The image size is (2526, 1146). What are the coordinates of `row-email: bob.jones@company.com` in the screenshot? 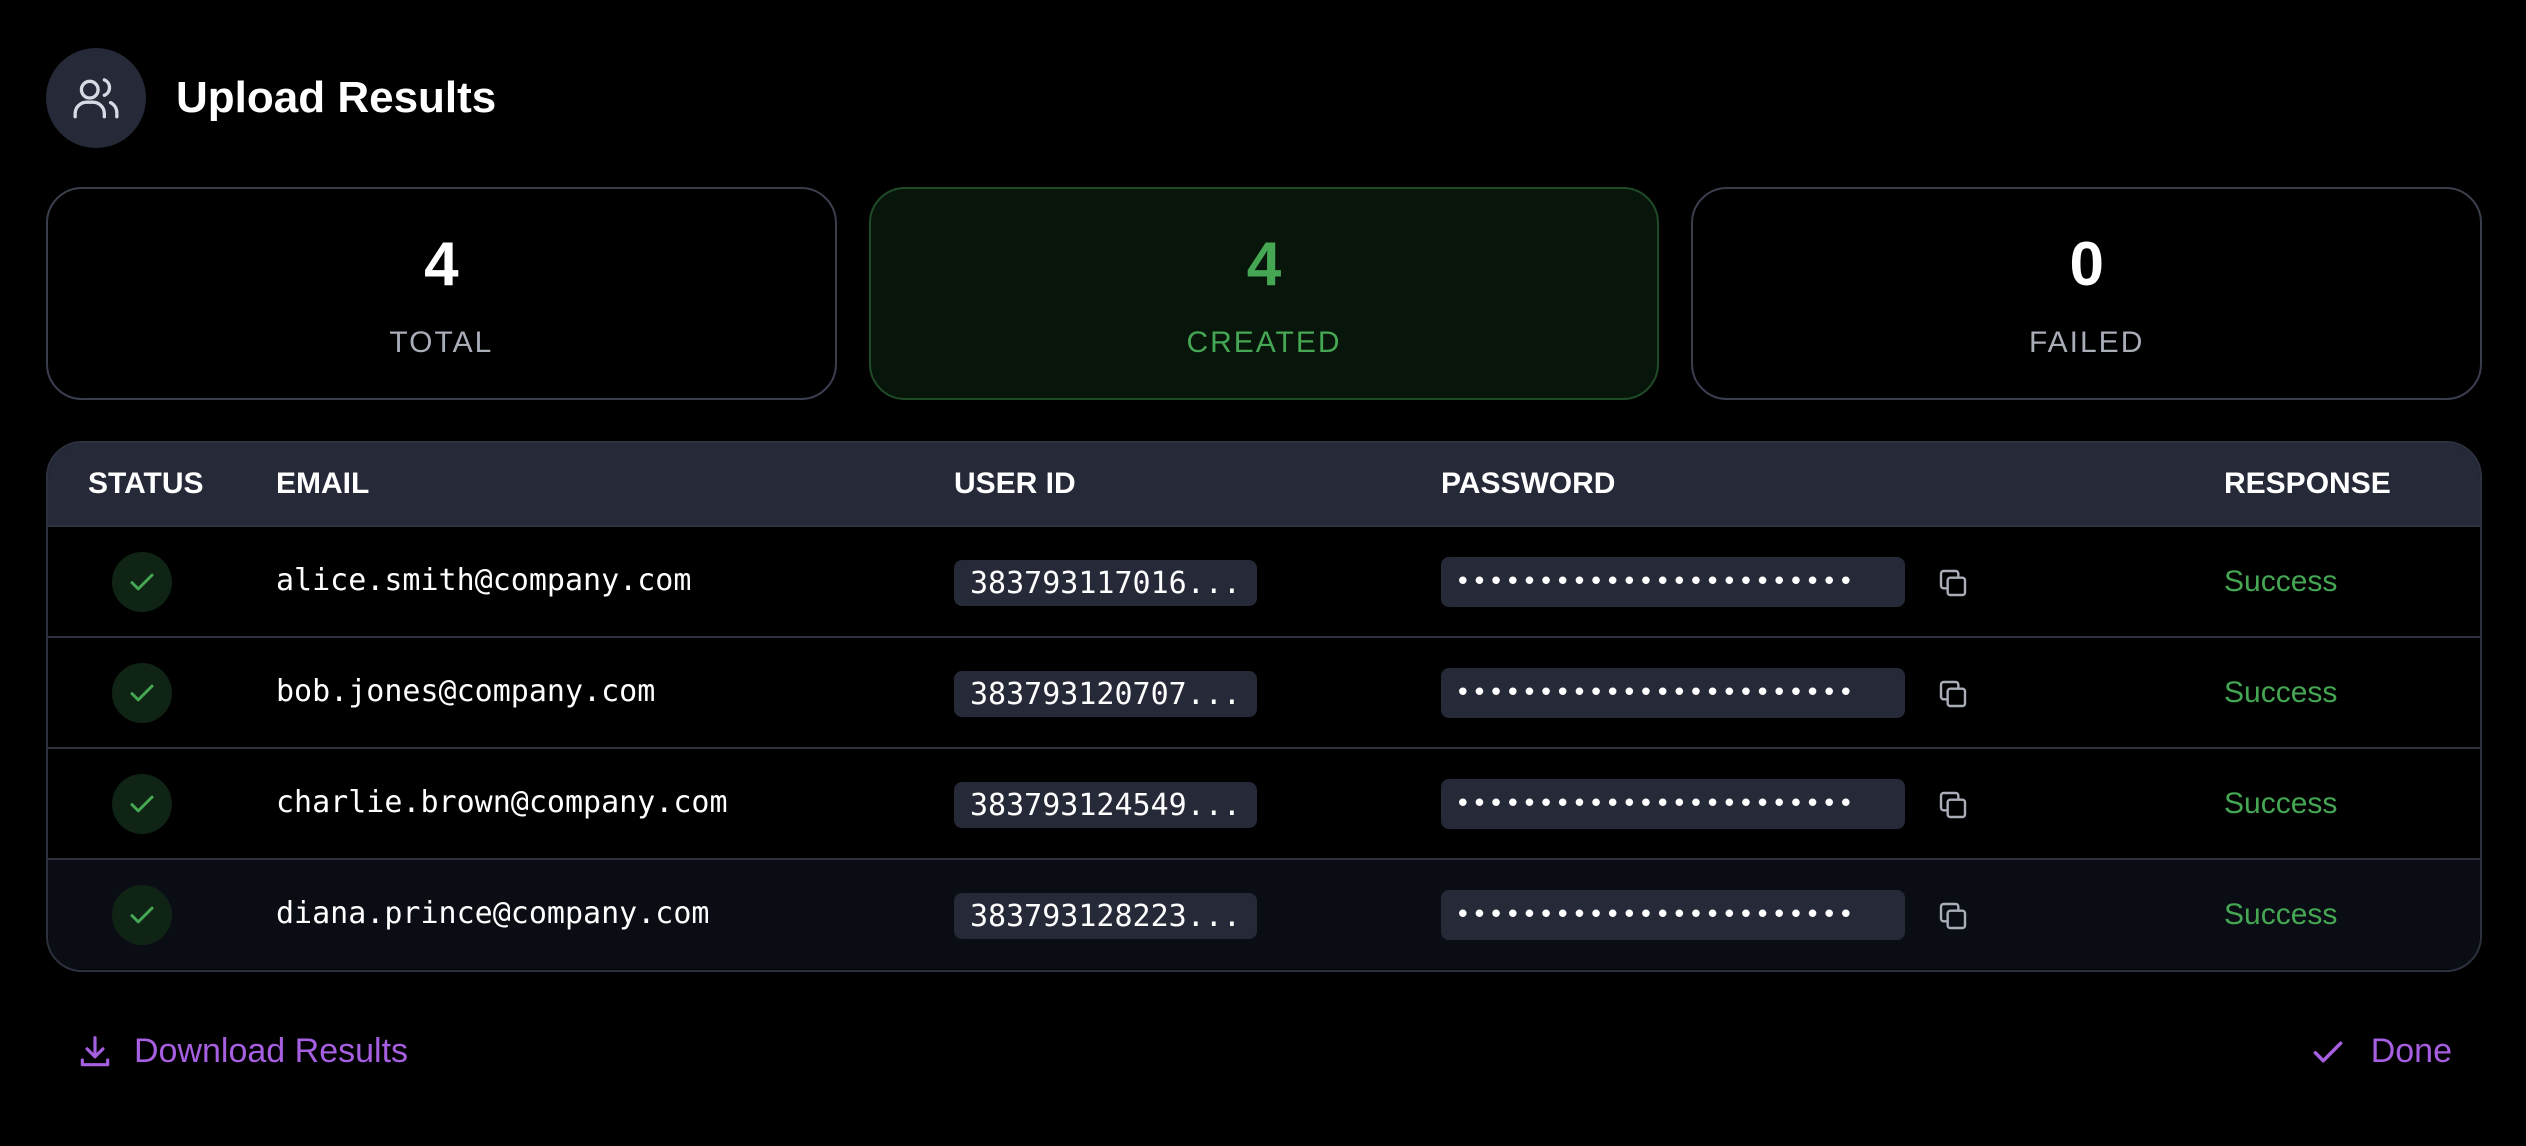 It's located at (466, 691).